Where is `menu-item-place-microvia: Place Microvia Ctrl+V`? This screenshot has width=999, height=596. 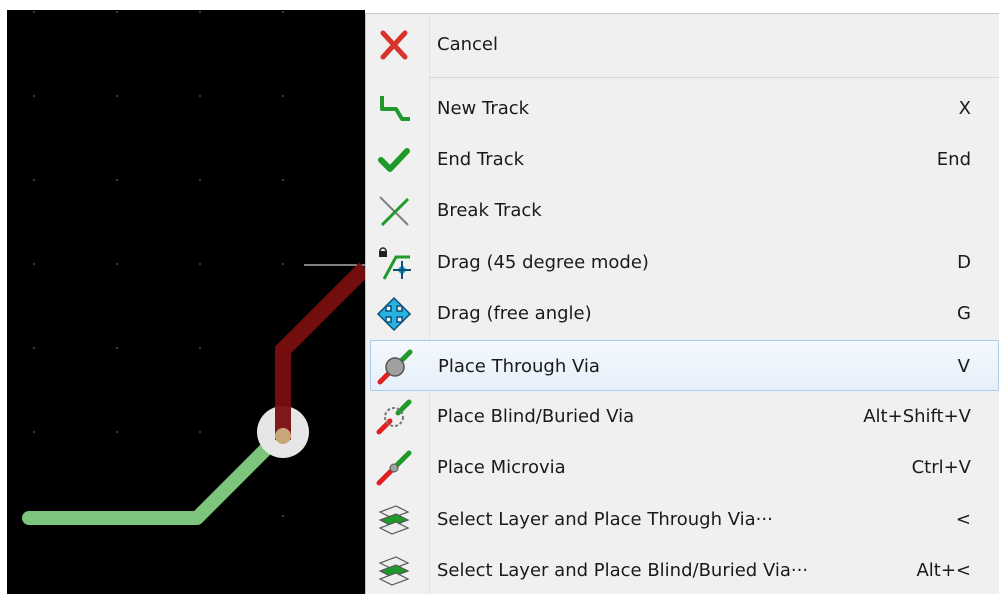
menu-item-place-microvia: Place Microvia Ctrl+V is located at coordinates (684, 467).